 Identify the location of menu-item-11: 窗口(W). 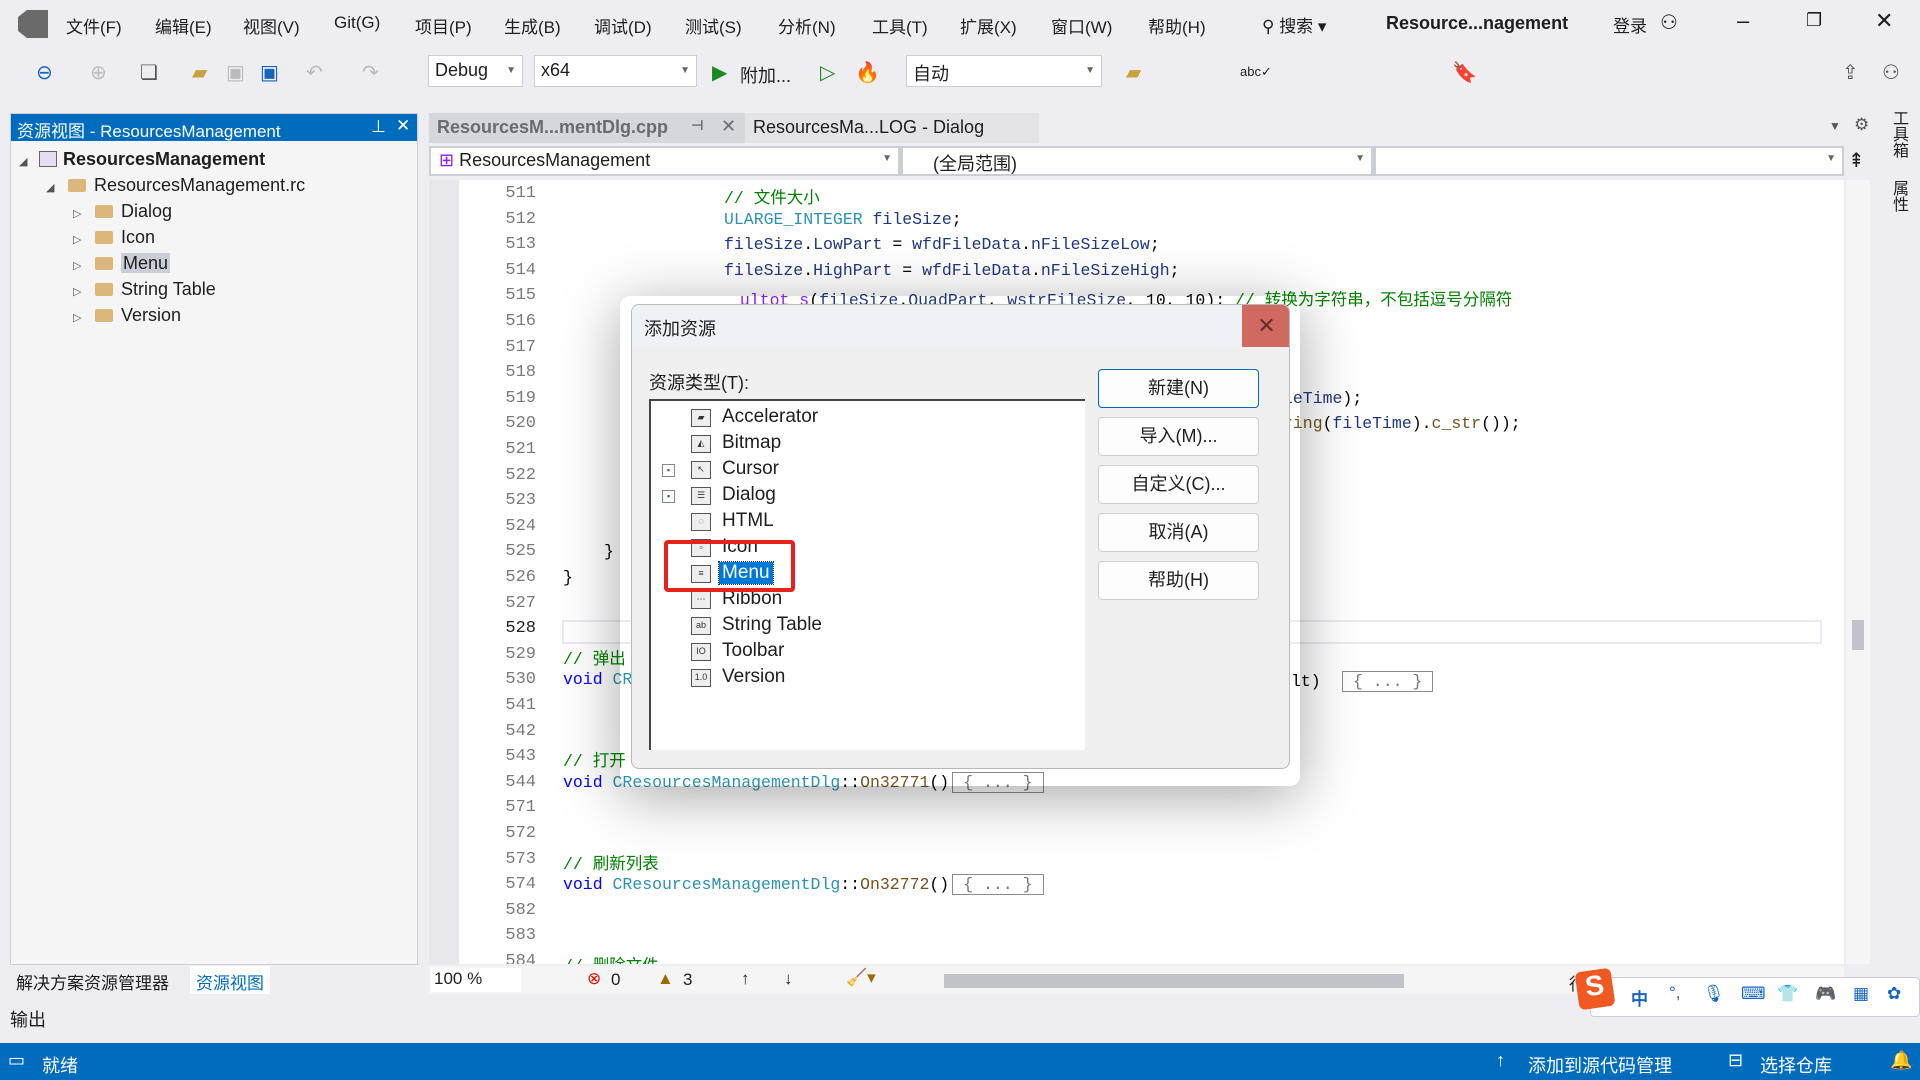
(1081, 25).